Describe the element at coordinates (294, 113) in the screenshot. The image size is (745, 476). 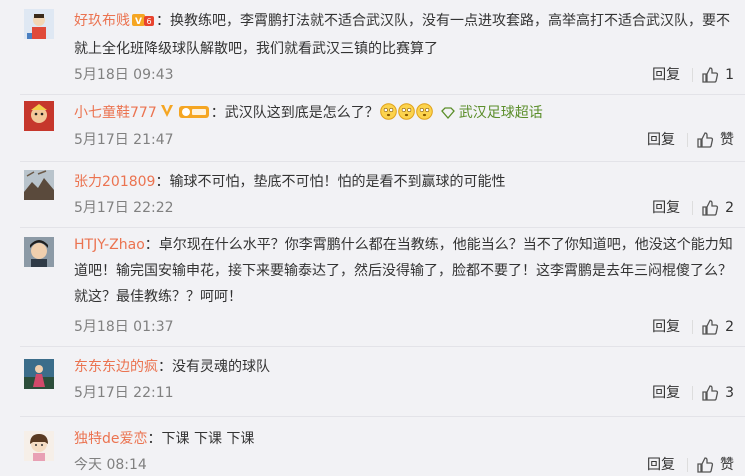
I see `comment-text: ：武汉队这到底是怎么了？` at that location.